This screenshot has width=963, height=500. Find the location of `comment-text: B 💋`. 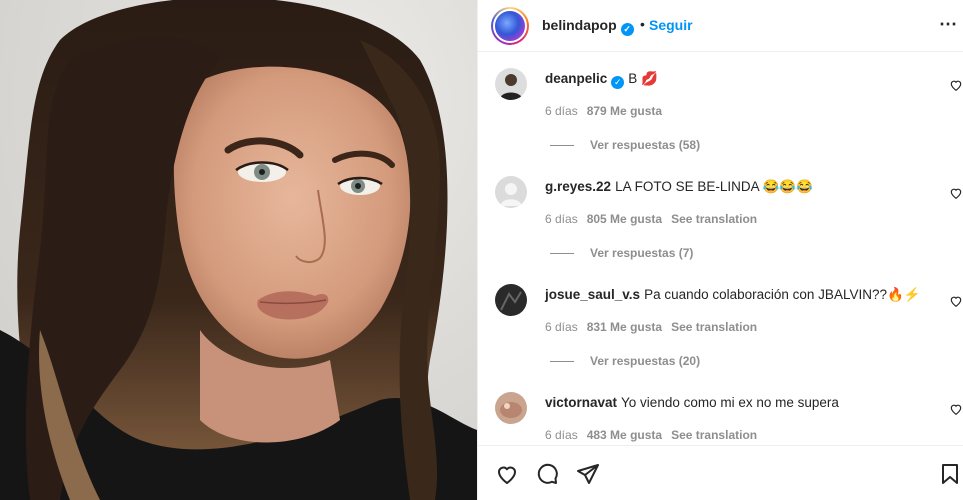

comment-text: B 💋 is located at coordinates (643, 78).